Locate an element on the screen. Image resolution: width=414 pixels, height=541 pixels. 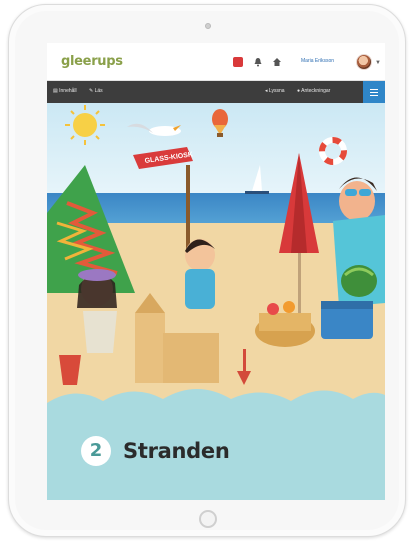
contents-button: ▤ Innehåll is located at coordinates (65, 91).